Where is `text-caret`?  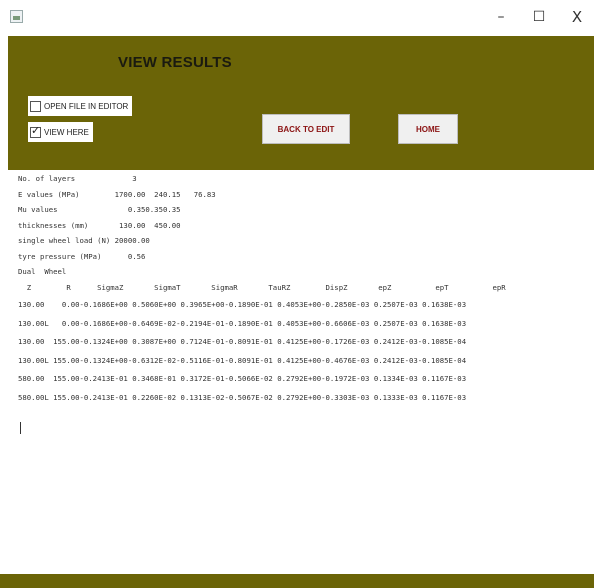 text-caret is located at coordinates (20, 428).